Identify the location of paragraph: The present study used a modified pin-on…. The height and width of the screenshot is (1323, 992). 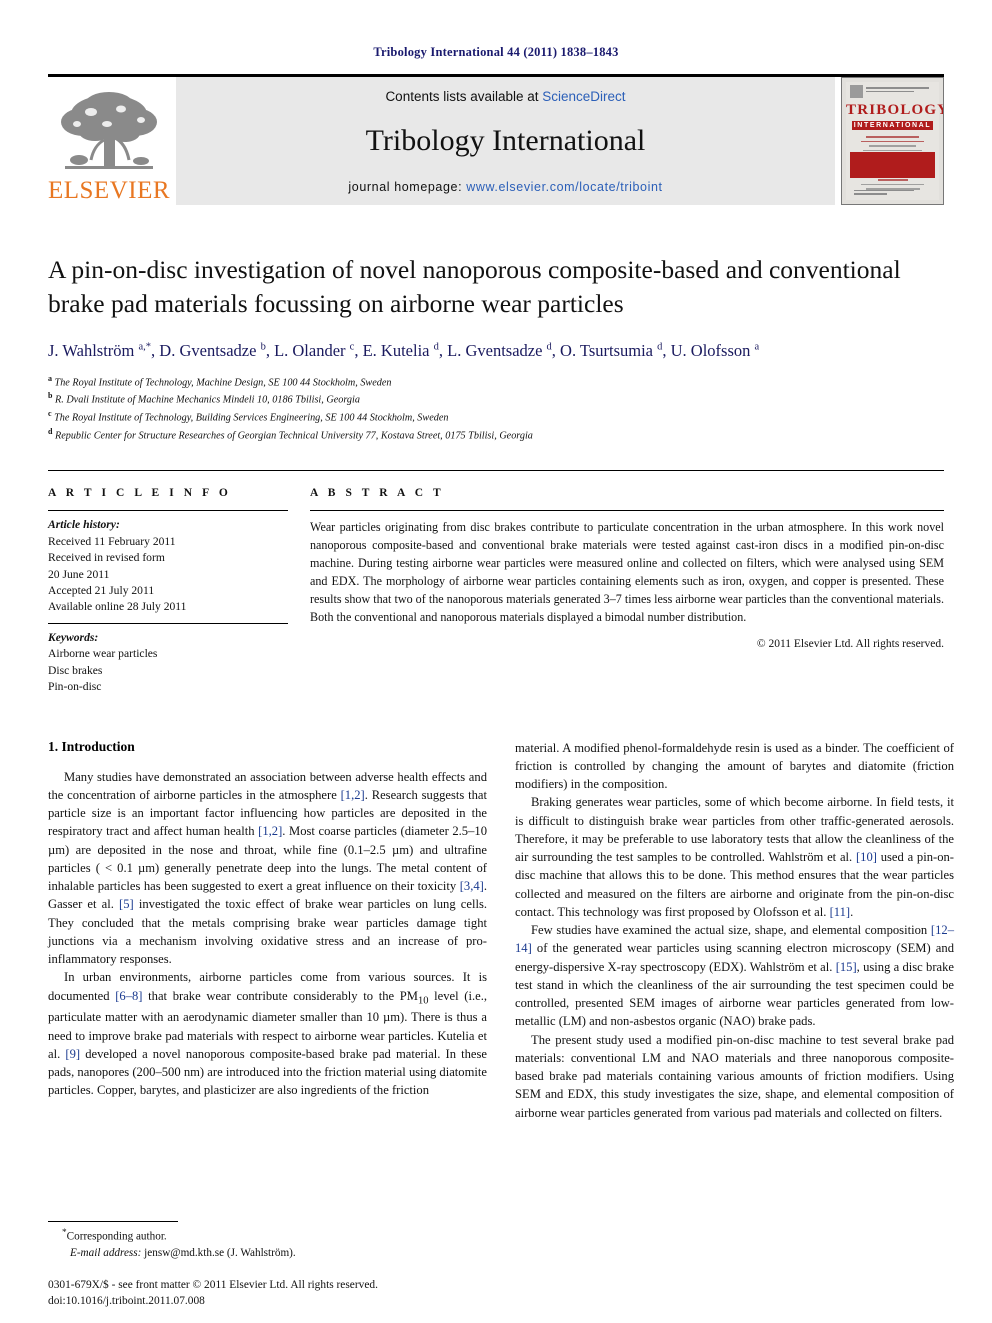
(734, 1076).